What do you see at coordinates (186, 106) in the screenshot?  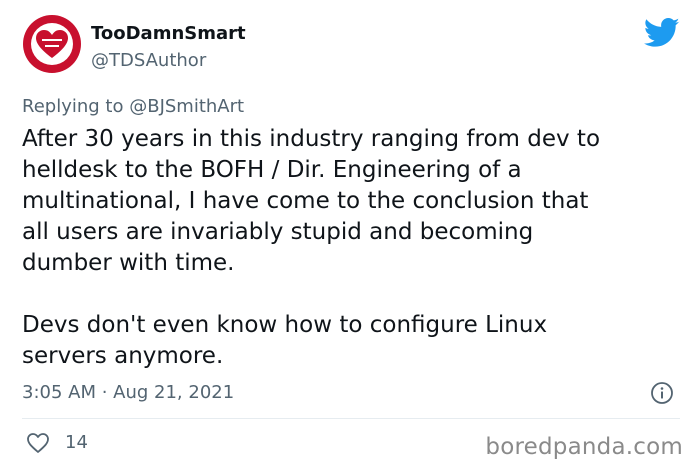 I see `reply-mention-link: @BJSmithArt` at bounding box center [186, 106].